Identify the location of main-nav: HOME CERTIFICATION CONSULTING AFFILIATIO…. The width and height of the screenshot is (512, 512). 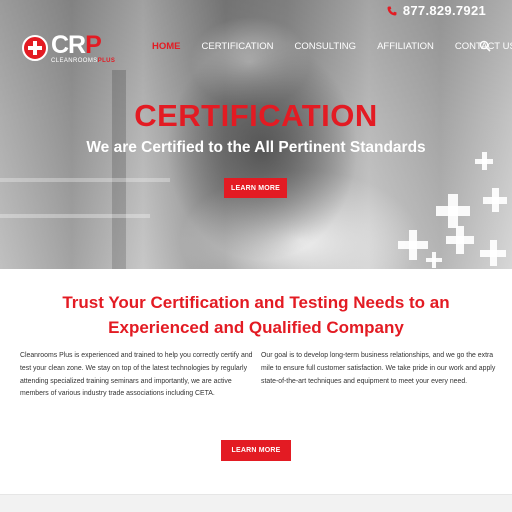
(332, 46).